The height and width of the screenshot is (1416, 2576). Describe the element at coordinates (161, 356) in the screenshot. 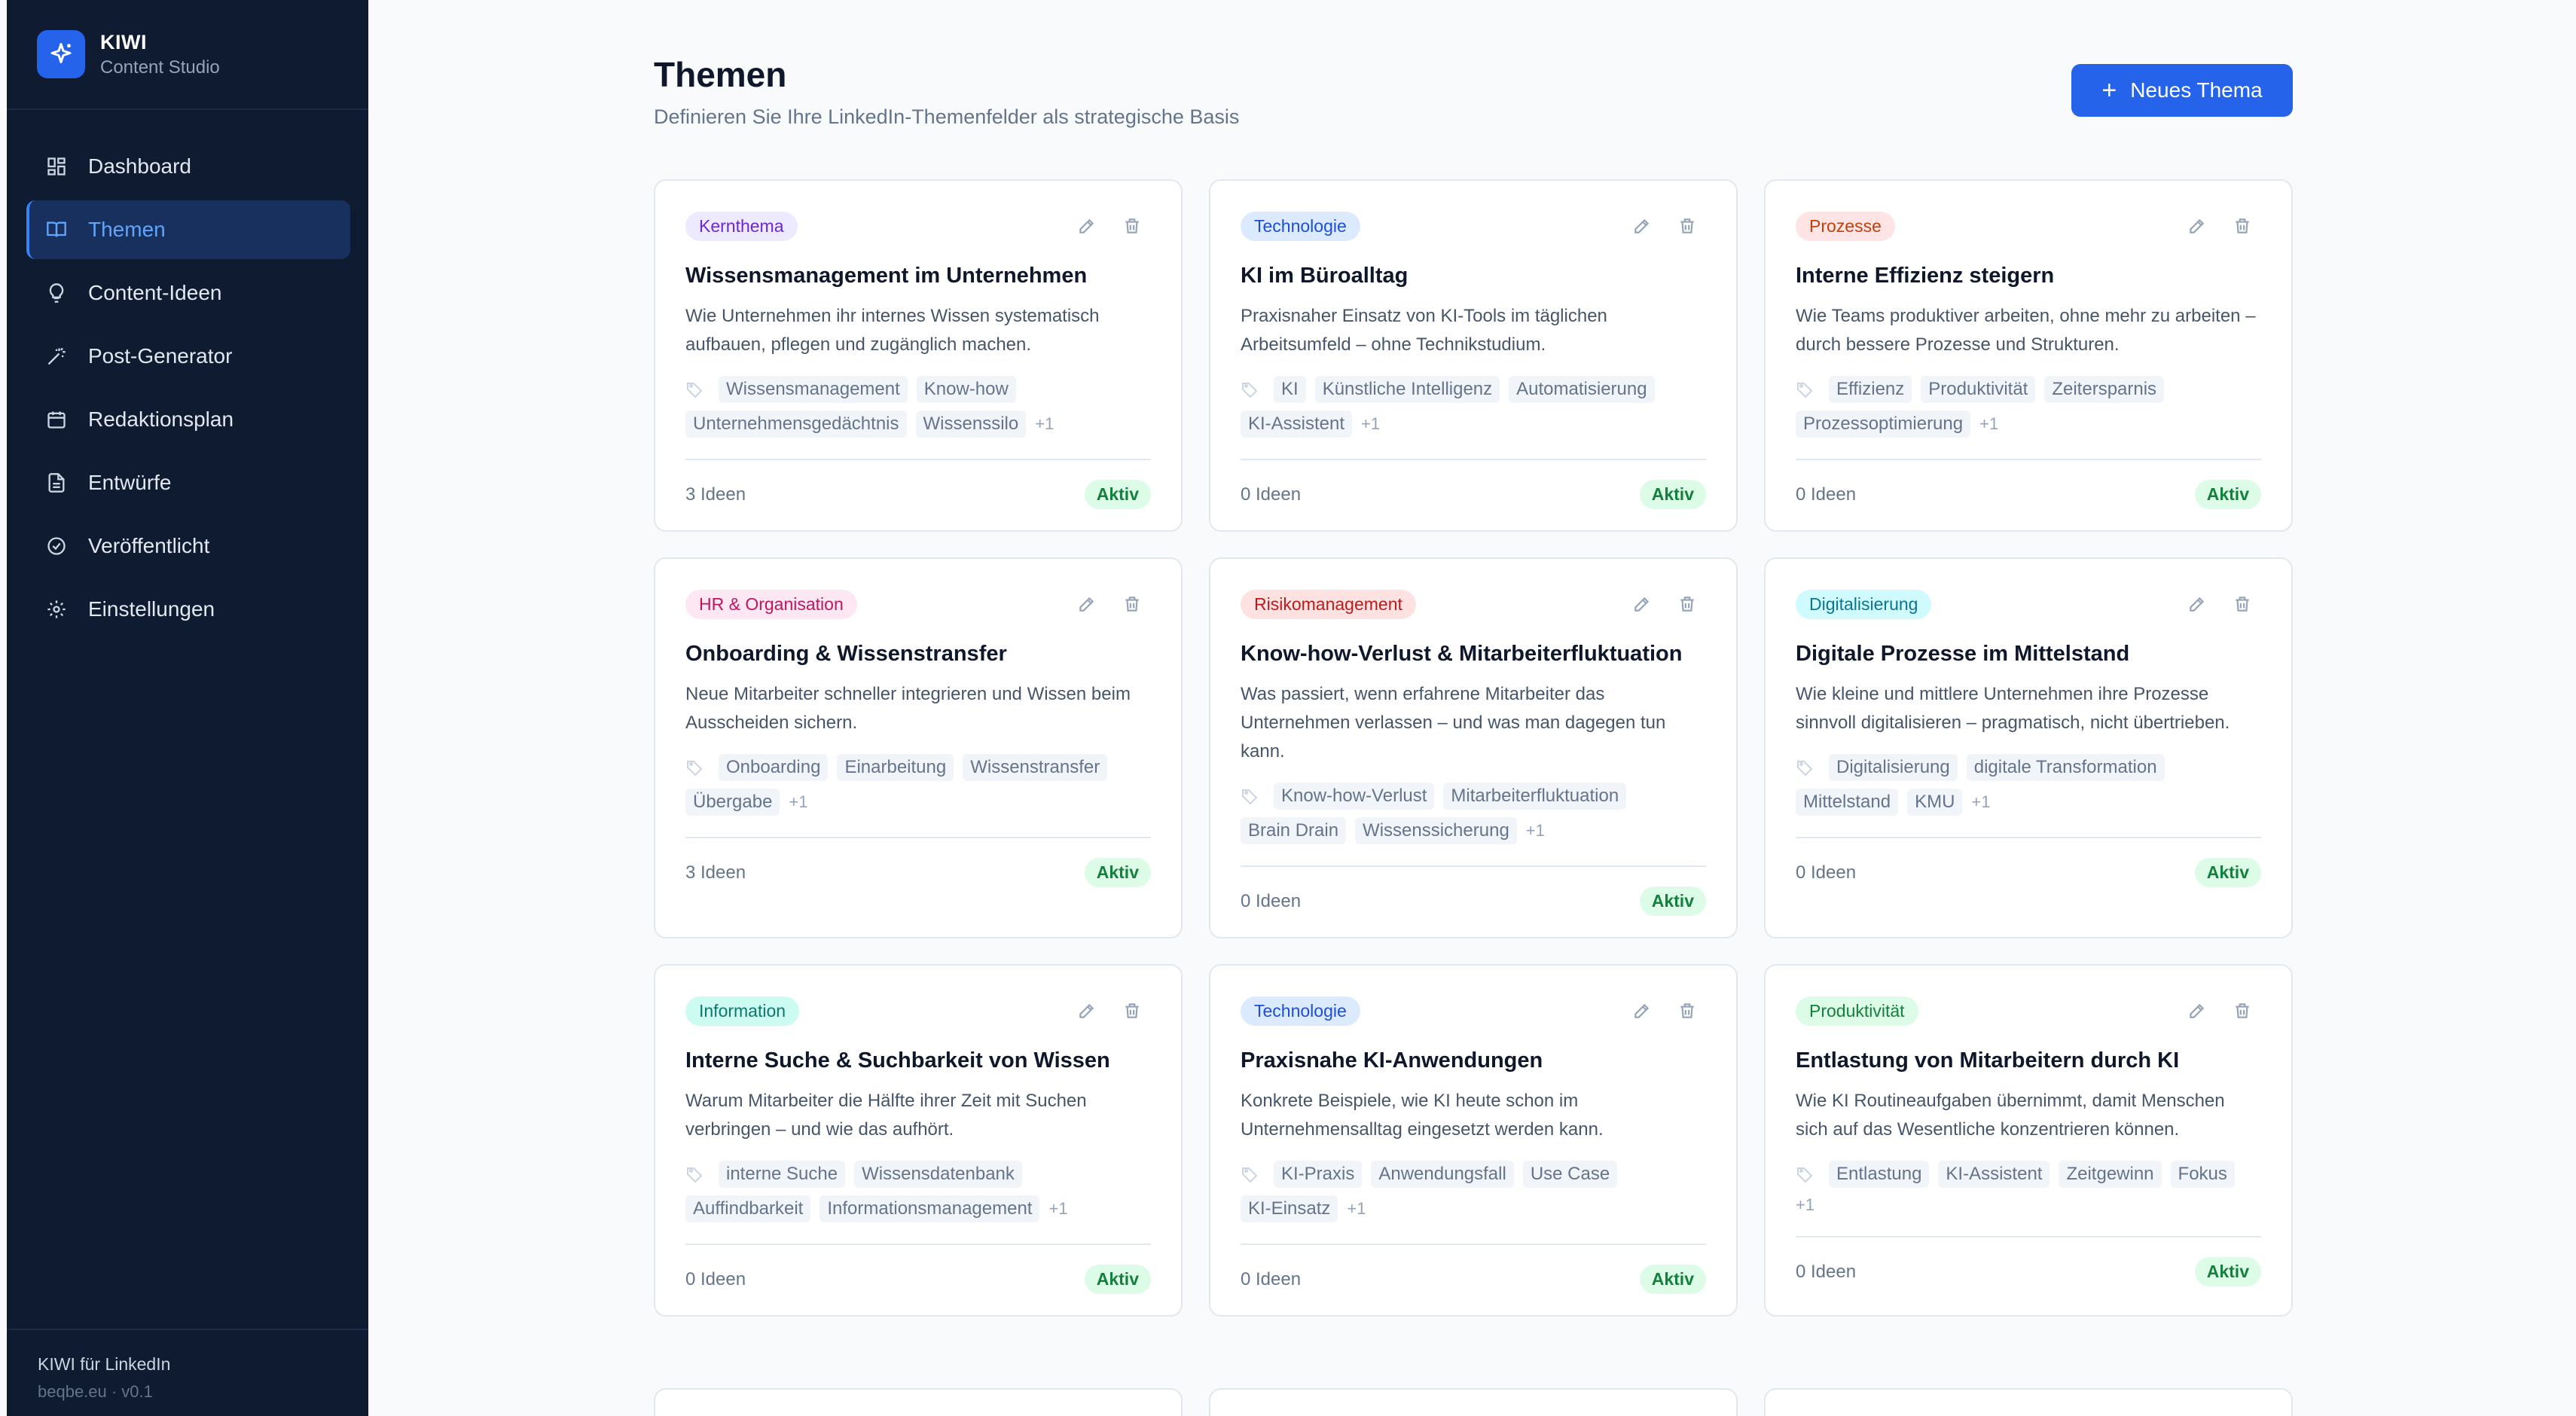

I see `sidebar-item-label: Post-Generator` at that location.